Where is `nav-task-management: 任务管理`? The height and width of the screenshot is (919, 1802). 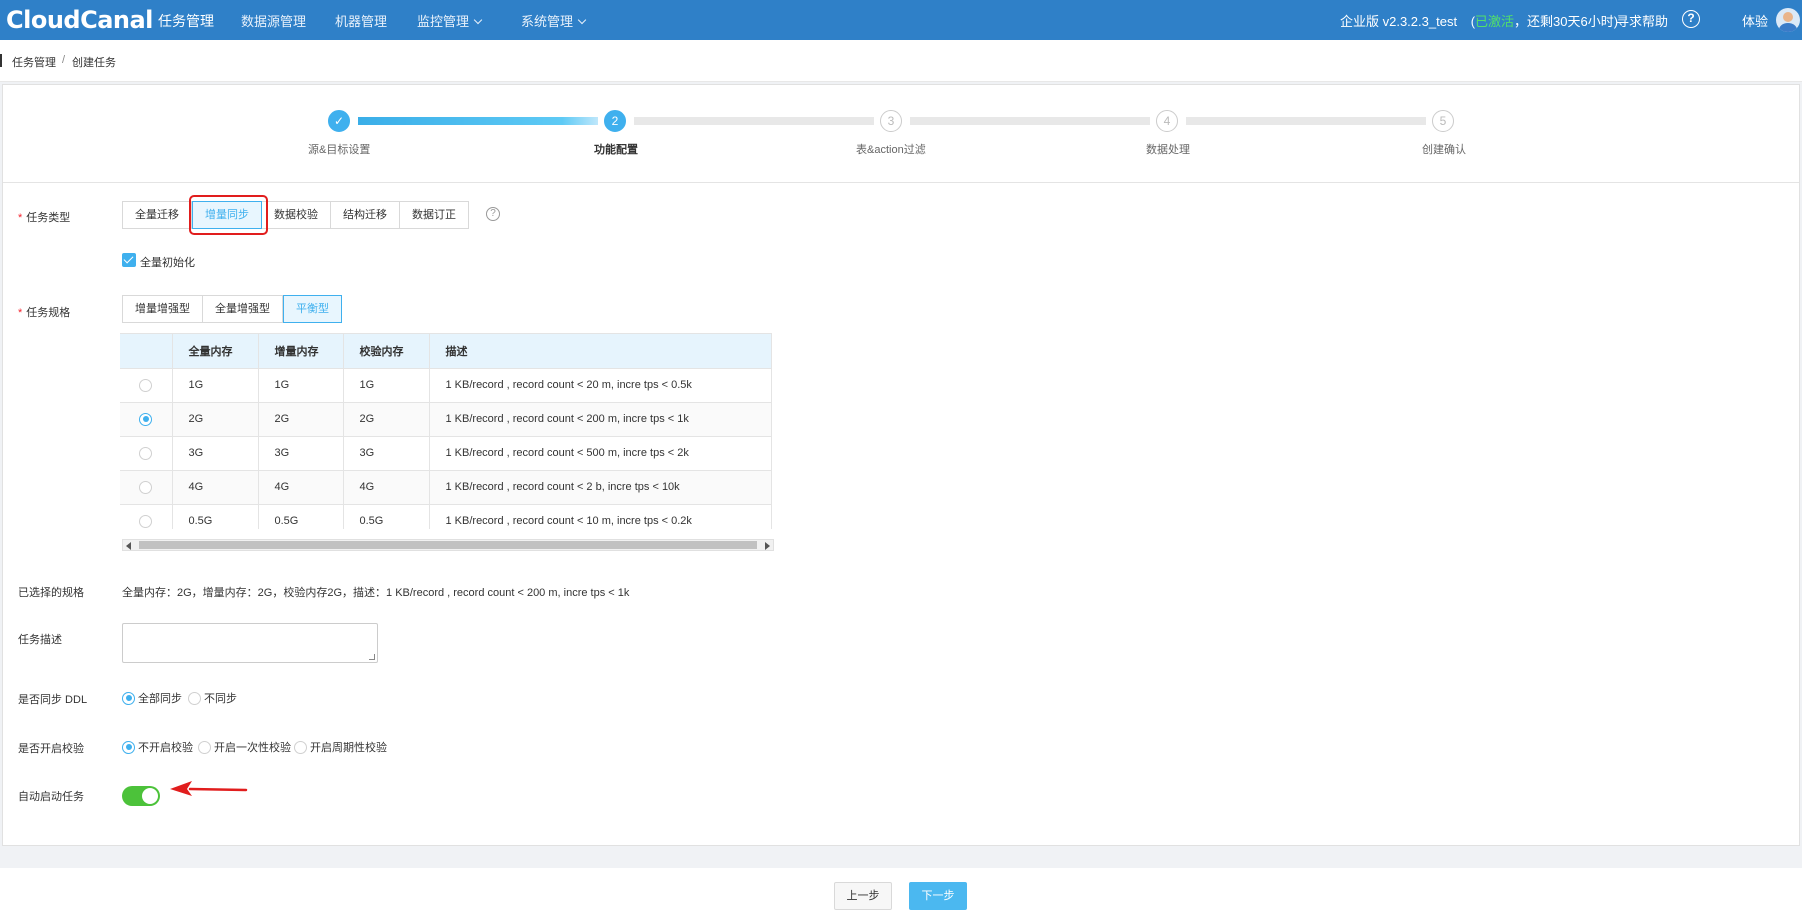
nav-task-management: 任务管理 is located at coordinates (186, 21).